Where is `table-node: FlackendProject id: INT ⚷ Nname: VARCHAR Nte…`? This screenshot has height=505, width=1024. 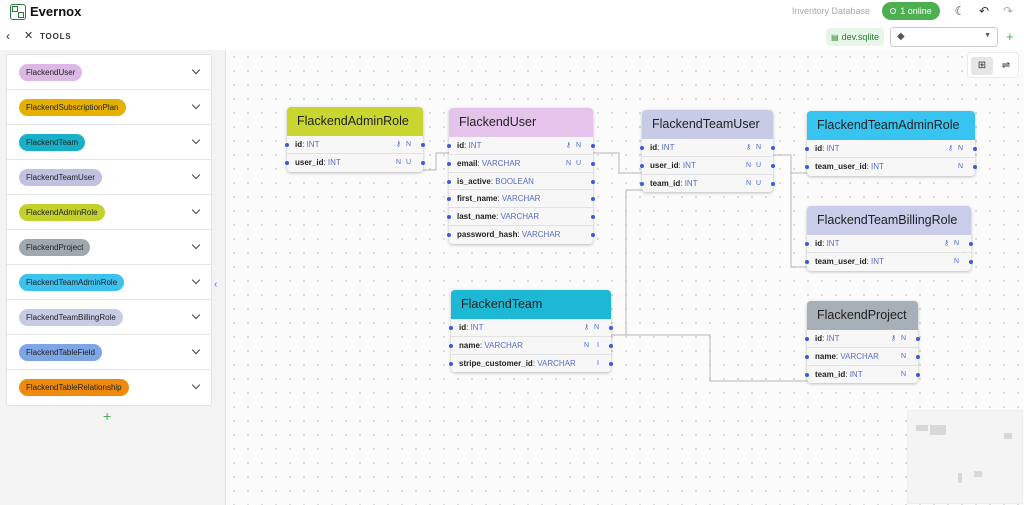
table-node: FlackendProject id: INT ⚷ Nname: VARCHAR Nte… is located at coordinates (862, 342).